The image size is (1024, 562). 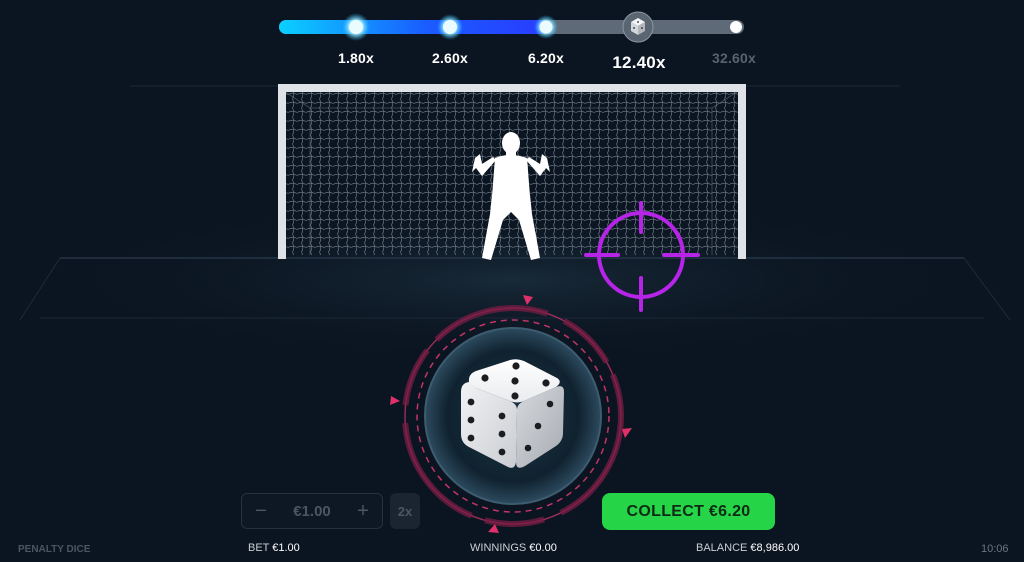 I want to click on bet-label: BET, so click(x=259, y=548).